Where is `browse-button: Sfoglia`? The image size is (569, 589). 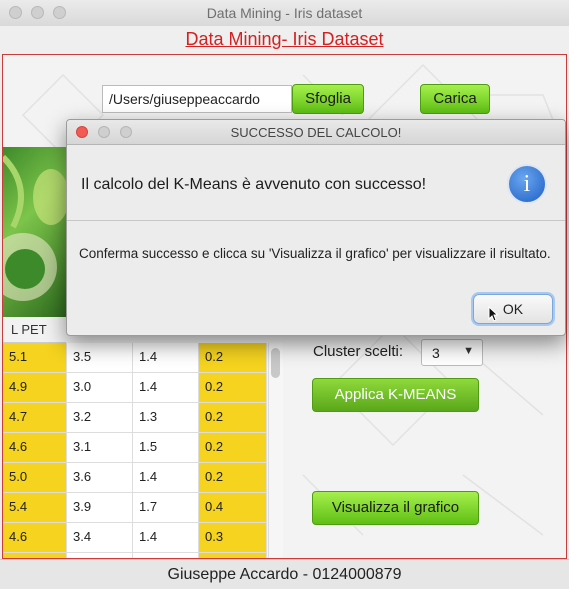 browse-button: Sfoglia is located at coordinates (328, 99).